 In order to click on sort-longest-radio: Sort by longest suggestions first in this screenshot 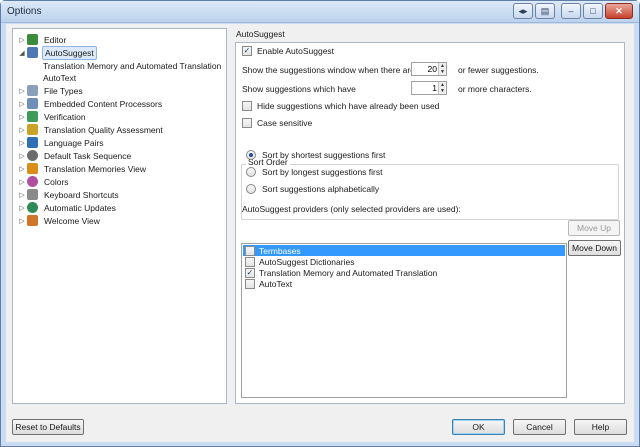, I will do `click(314, 172)`.